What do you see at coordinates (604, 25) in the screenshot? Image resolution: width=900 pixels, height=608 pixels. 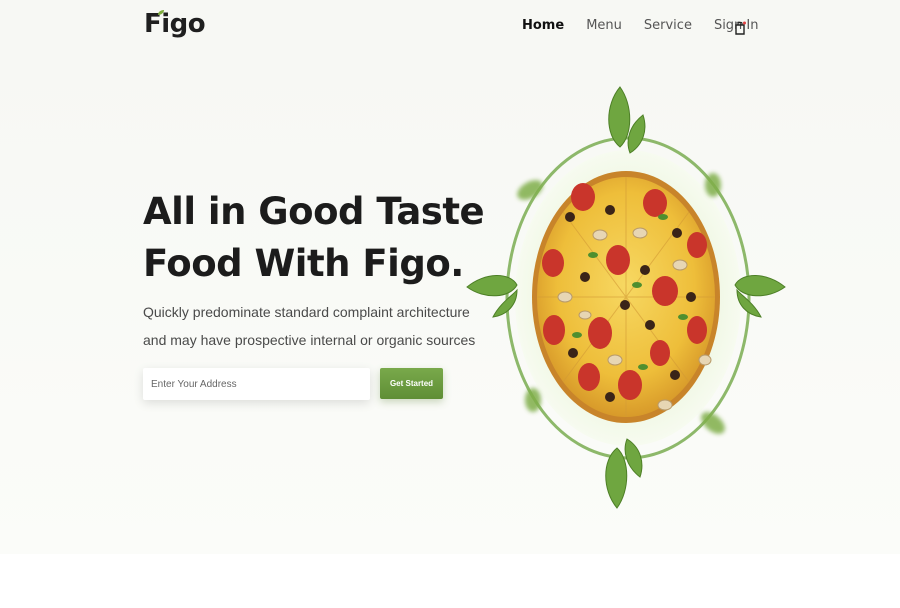 I see `nav-item-menu: Menu` at bounding box center [604, 25].